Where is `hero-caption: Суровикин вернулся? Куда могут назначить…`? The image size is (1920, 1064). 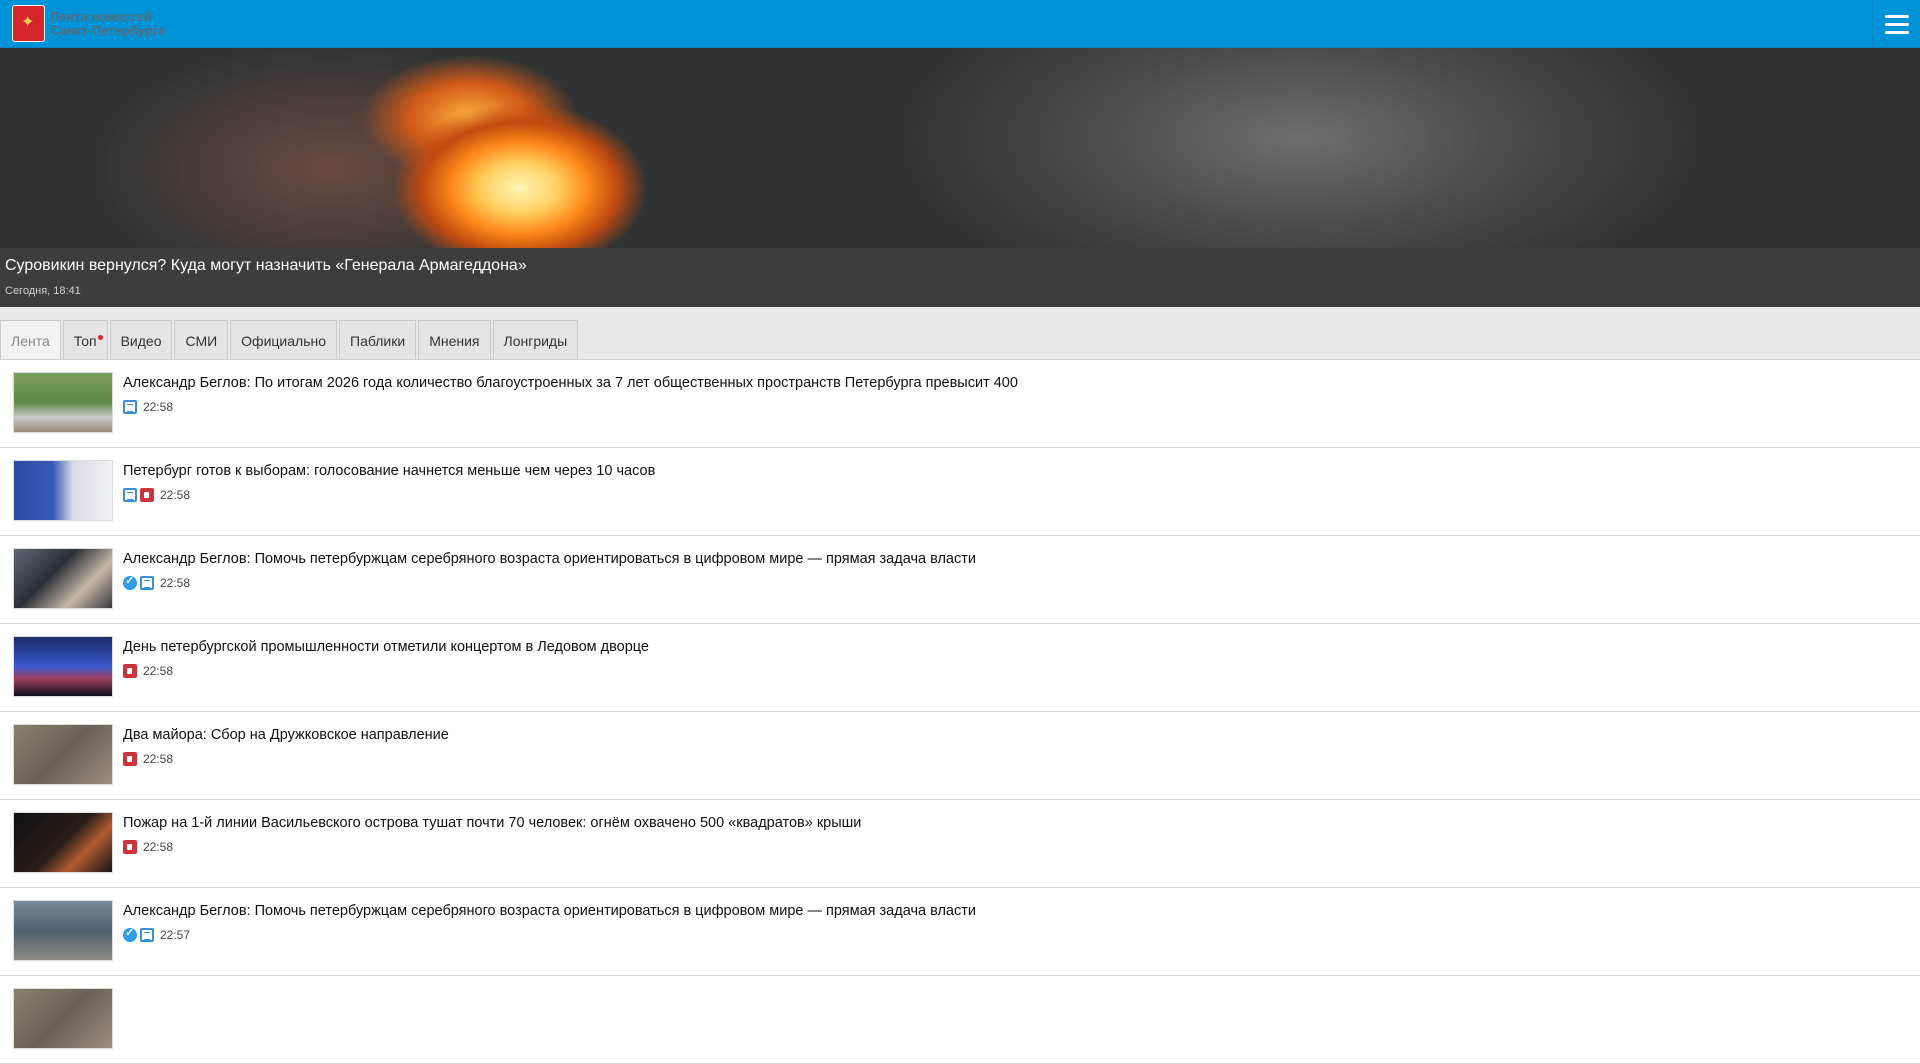
hero-caption: Суровикин вернулся? Куда могут назначить… is located at coordinates (960, 277).